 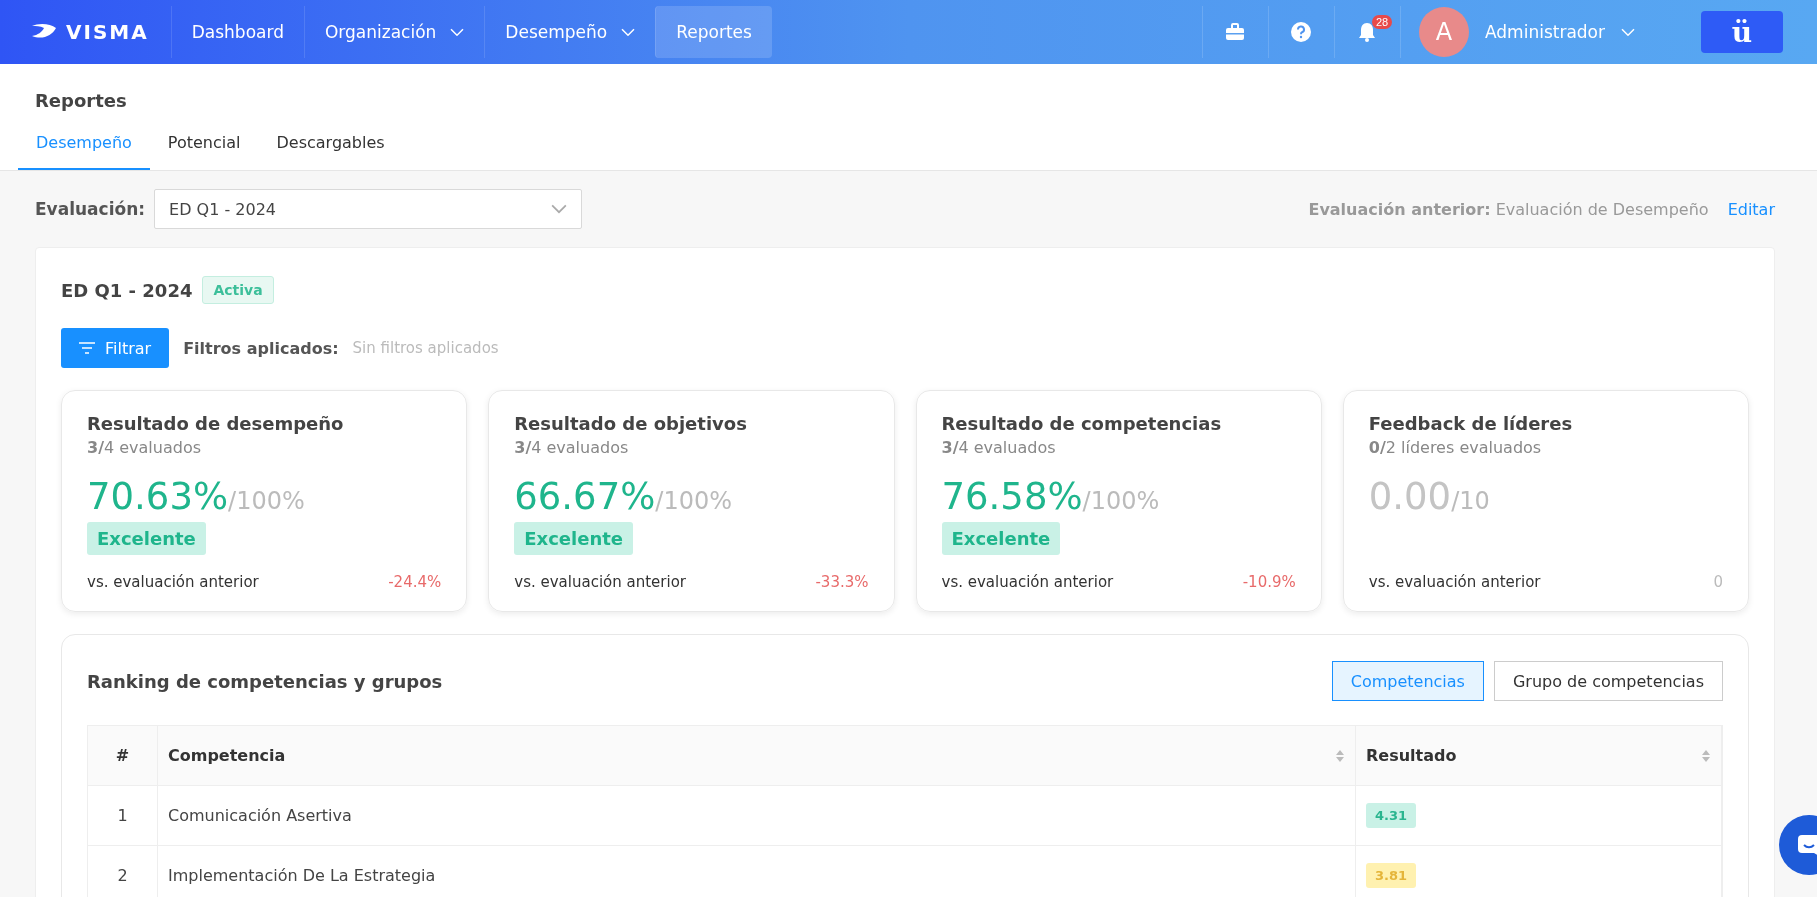 What do you see at coordinates (87, 348) in the screenshot?
I see `filter-icon` at bounding box center [87, 348].